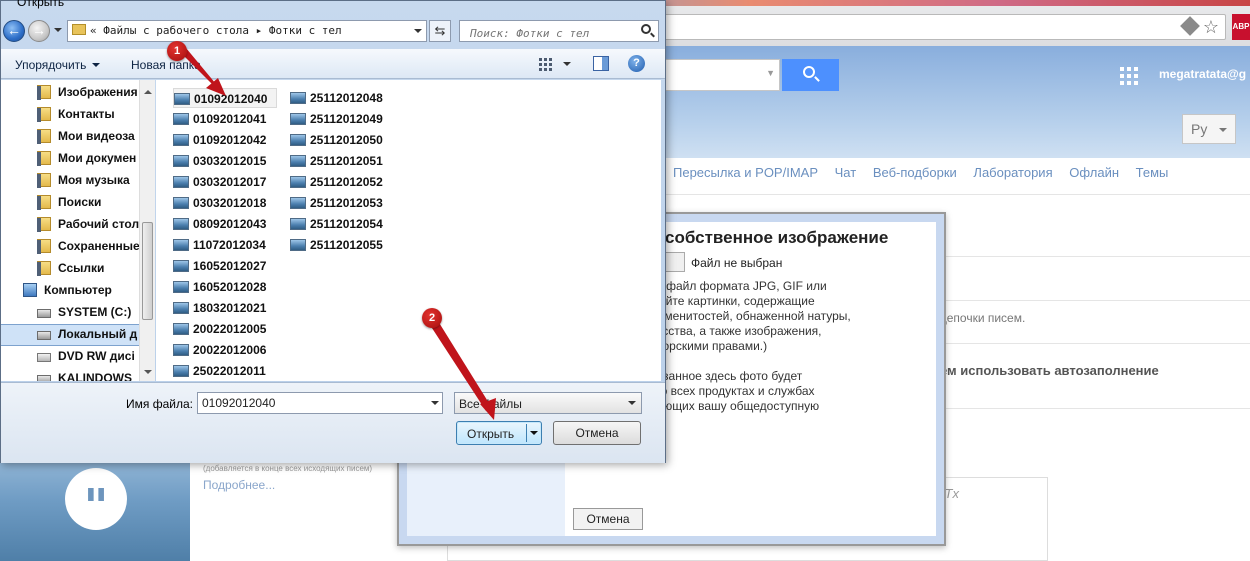 The width and height of the screenshot is (1250, 561). Describe the element at coordinates (548, 403) in the screenshot. I see `filetype-select: Все файлы` at that location.